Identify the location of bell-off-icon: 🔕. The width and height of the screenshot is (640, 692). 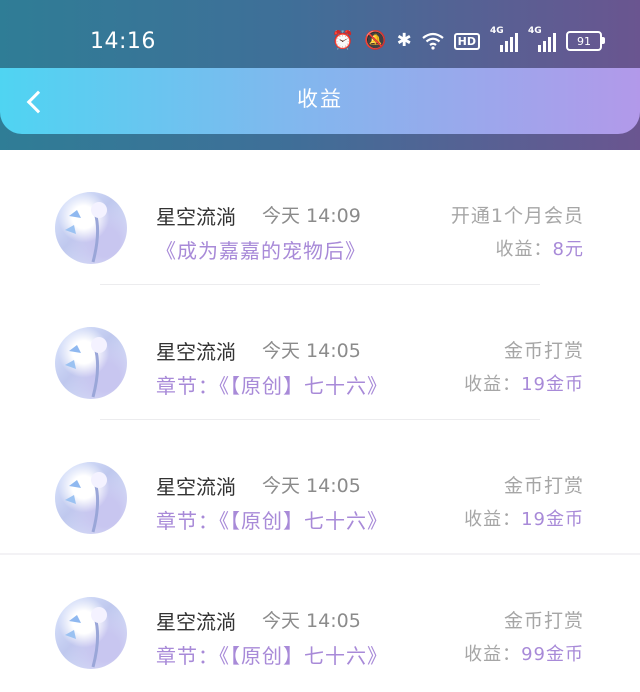
(375, 40).